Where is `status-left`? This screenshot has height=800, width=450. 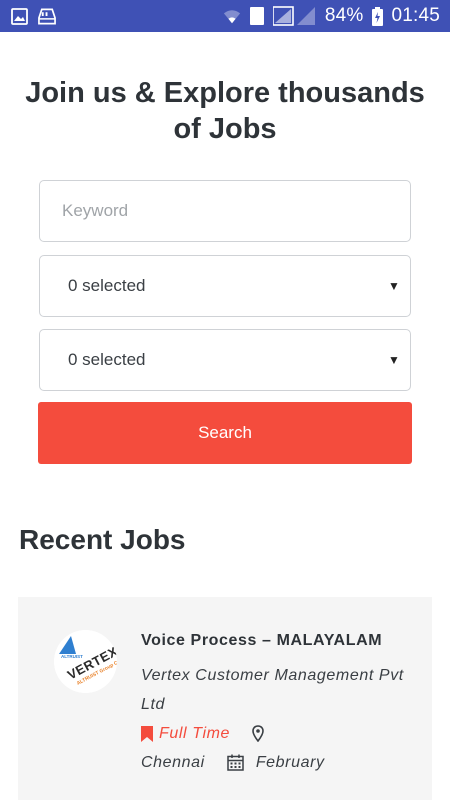
status-left is located at coordinates (33, 16).